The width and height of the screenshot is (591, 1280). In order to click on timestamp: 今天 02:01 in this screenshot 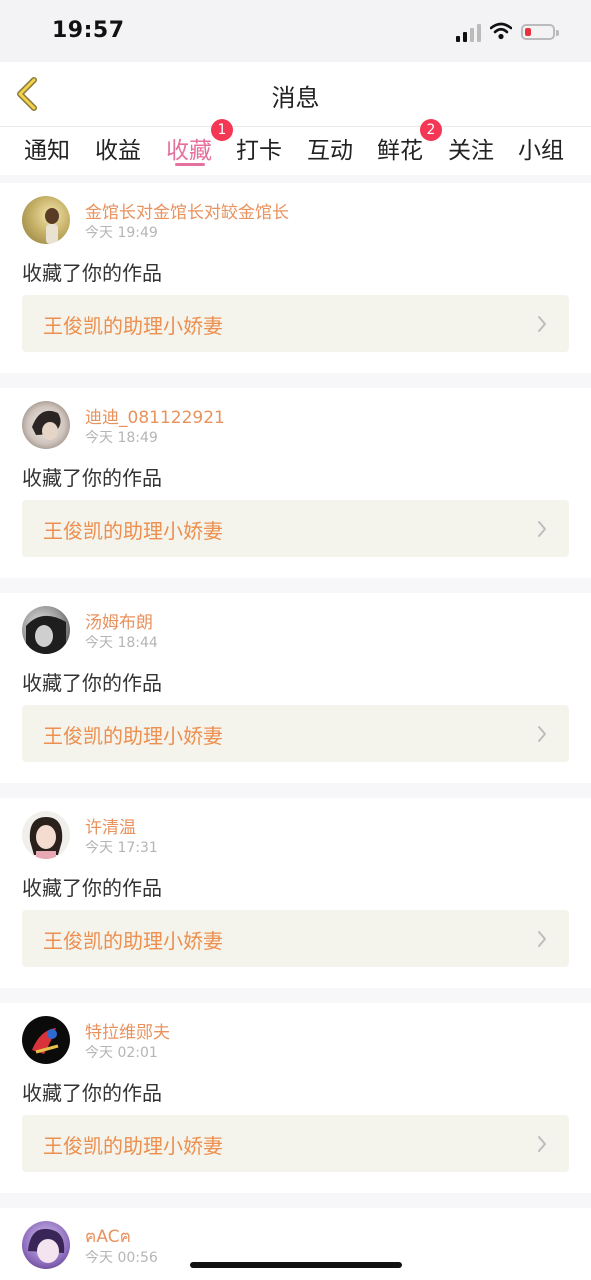, I will do `click(121, 1053)`.